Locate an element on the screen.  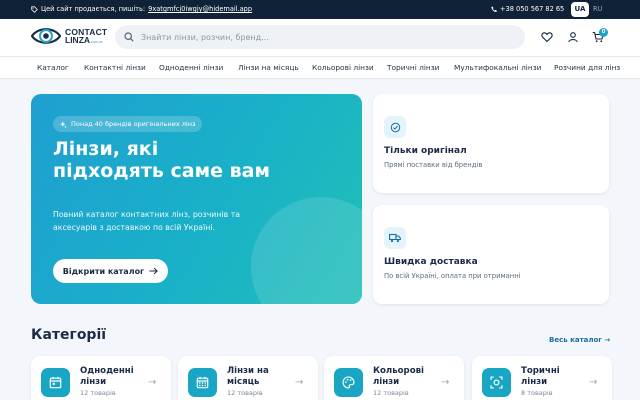
category-title: Кольорові лінзи is located at coordinates (399, 376).